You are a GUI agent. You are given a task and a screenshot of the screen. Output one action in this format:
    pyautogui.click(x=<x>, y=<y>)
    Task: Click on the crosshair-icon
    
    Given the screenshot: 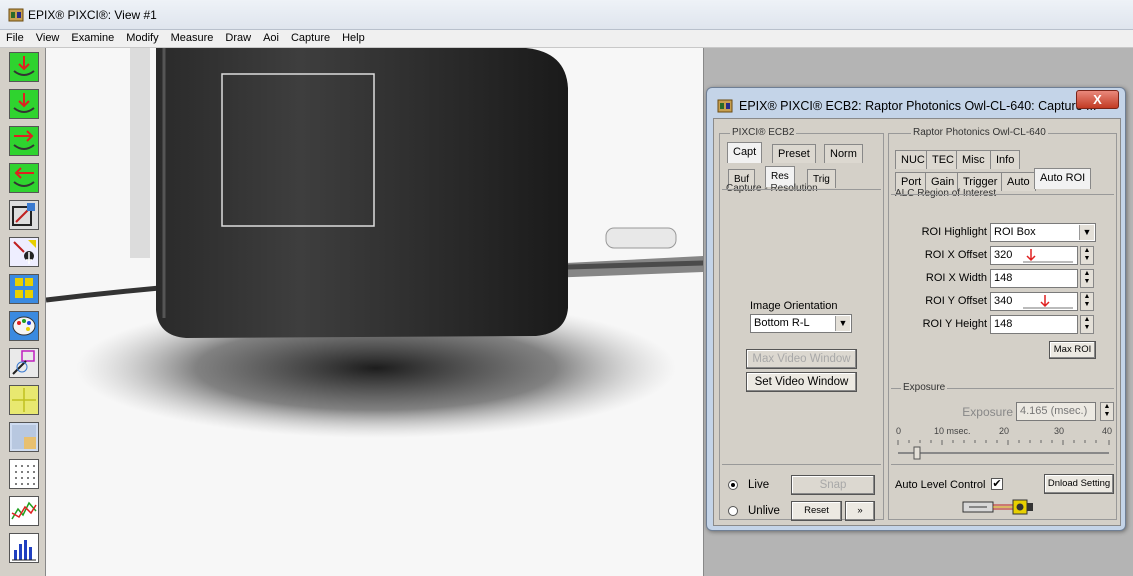 What is the action you would take?
    pyautogui.click(x=24, y=400)
    